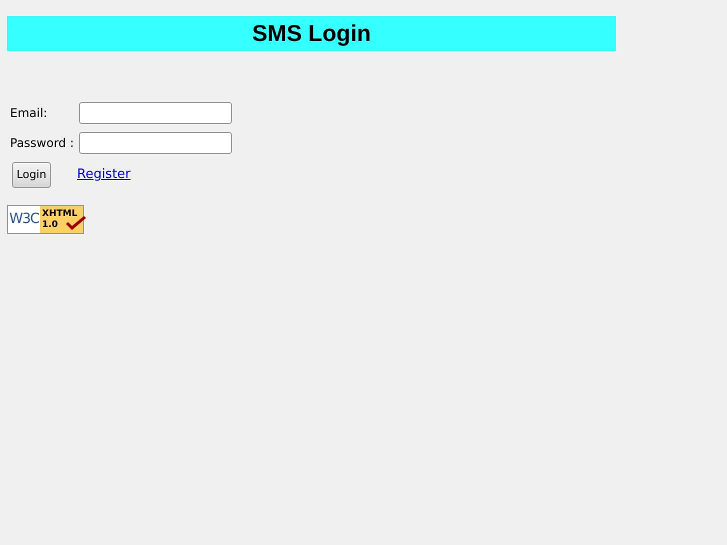  What do you see at coordinates (31, 175) in the screenshot?
I see `login-button: Login` at bounding box center [31, 175].